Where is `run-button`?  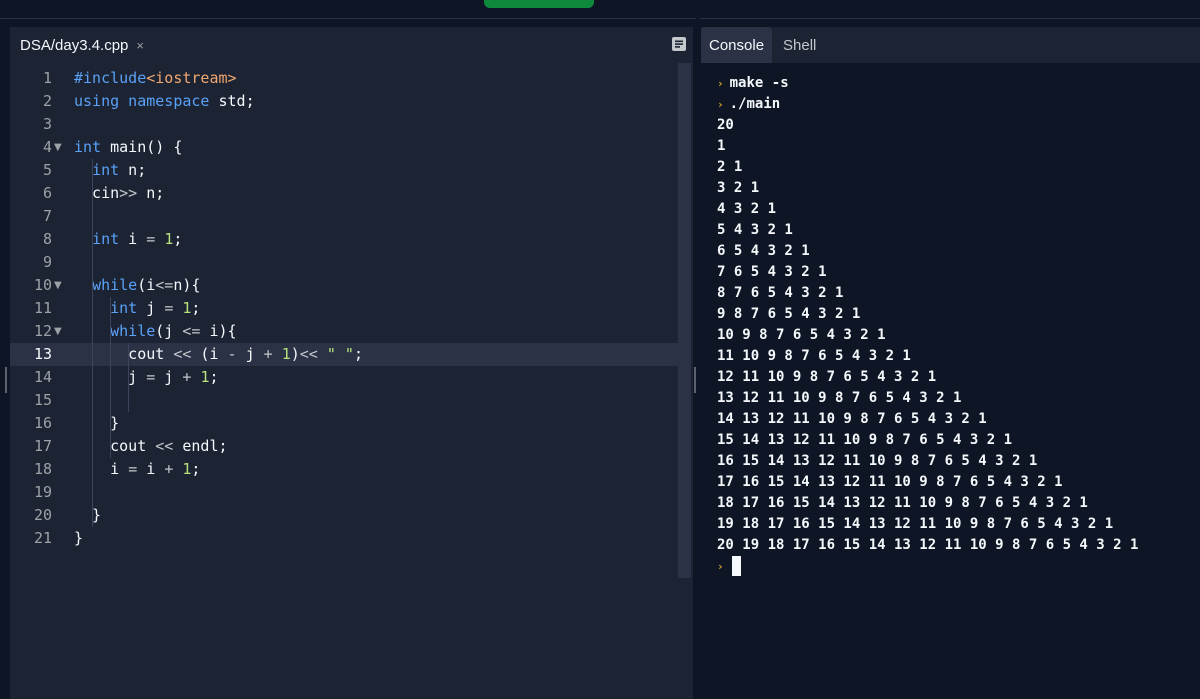
run-button is located at coordinates (539, 4).